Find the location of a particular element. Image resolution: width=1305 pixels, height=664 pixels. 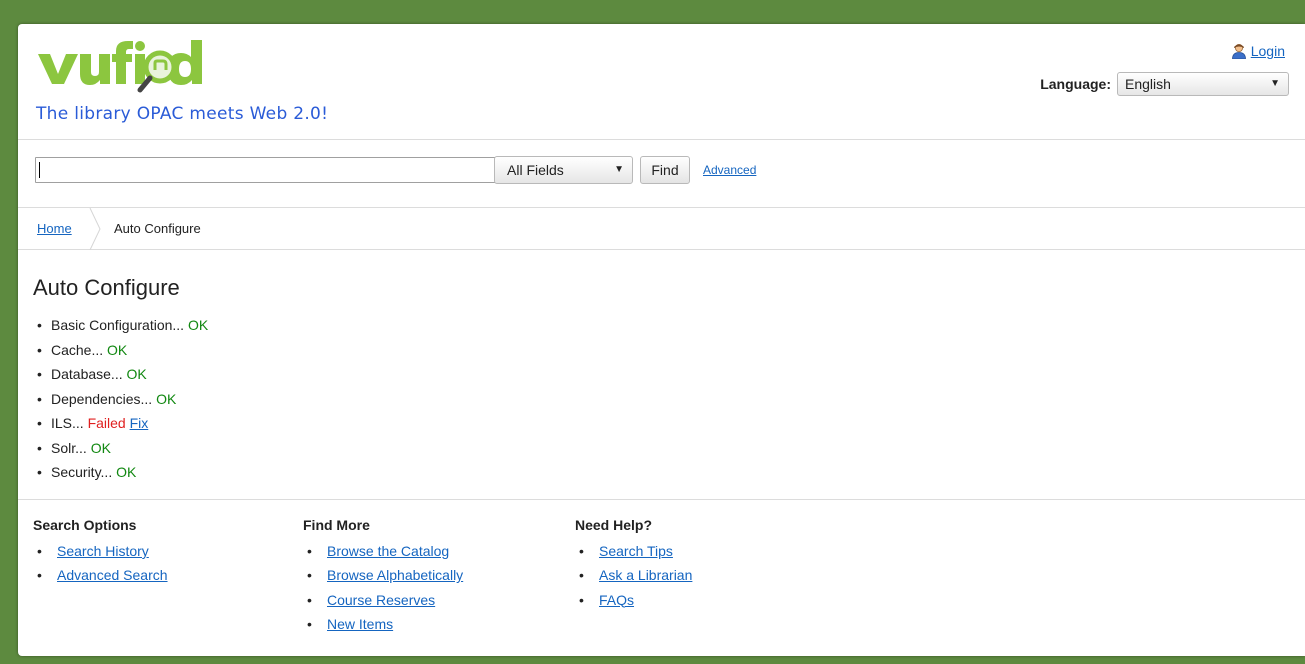

find-button: Find is located at coordinates (665, 170).